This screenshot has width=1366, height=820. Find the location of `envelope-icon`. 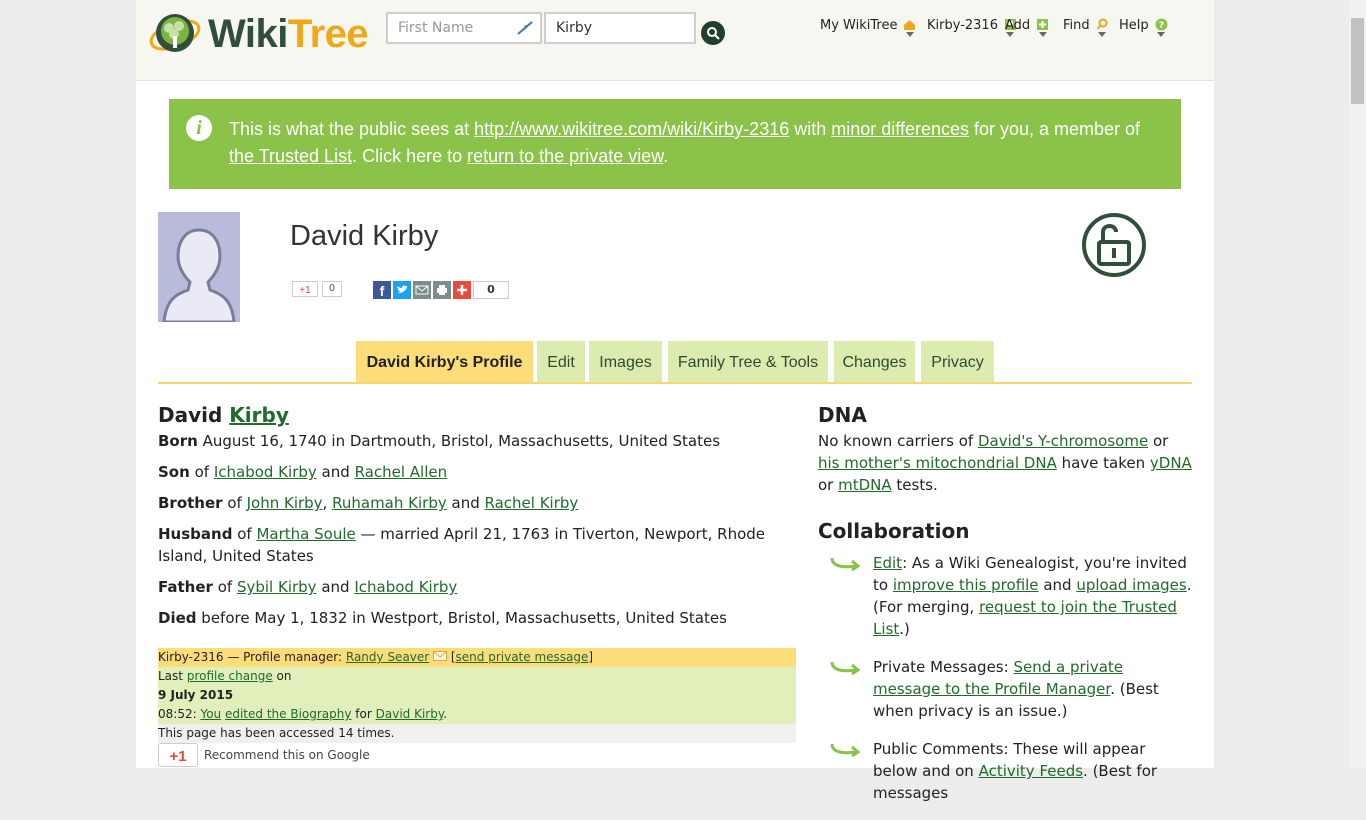

envelope-icon is located at coordinates (440, 656).